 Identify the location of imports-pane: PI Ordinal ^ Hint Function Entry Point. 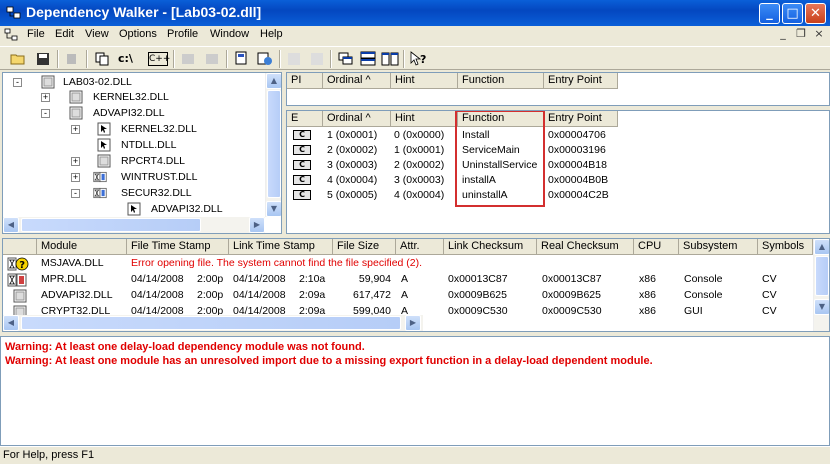
(558, 89).